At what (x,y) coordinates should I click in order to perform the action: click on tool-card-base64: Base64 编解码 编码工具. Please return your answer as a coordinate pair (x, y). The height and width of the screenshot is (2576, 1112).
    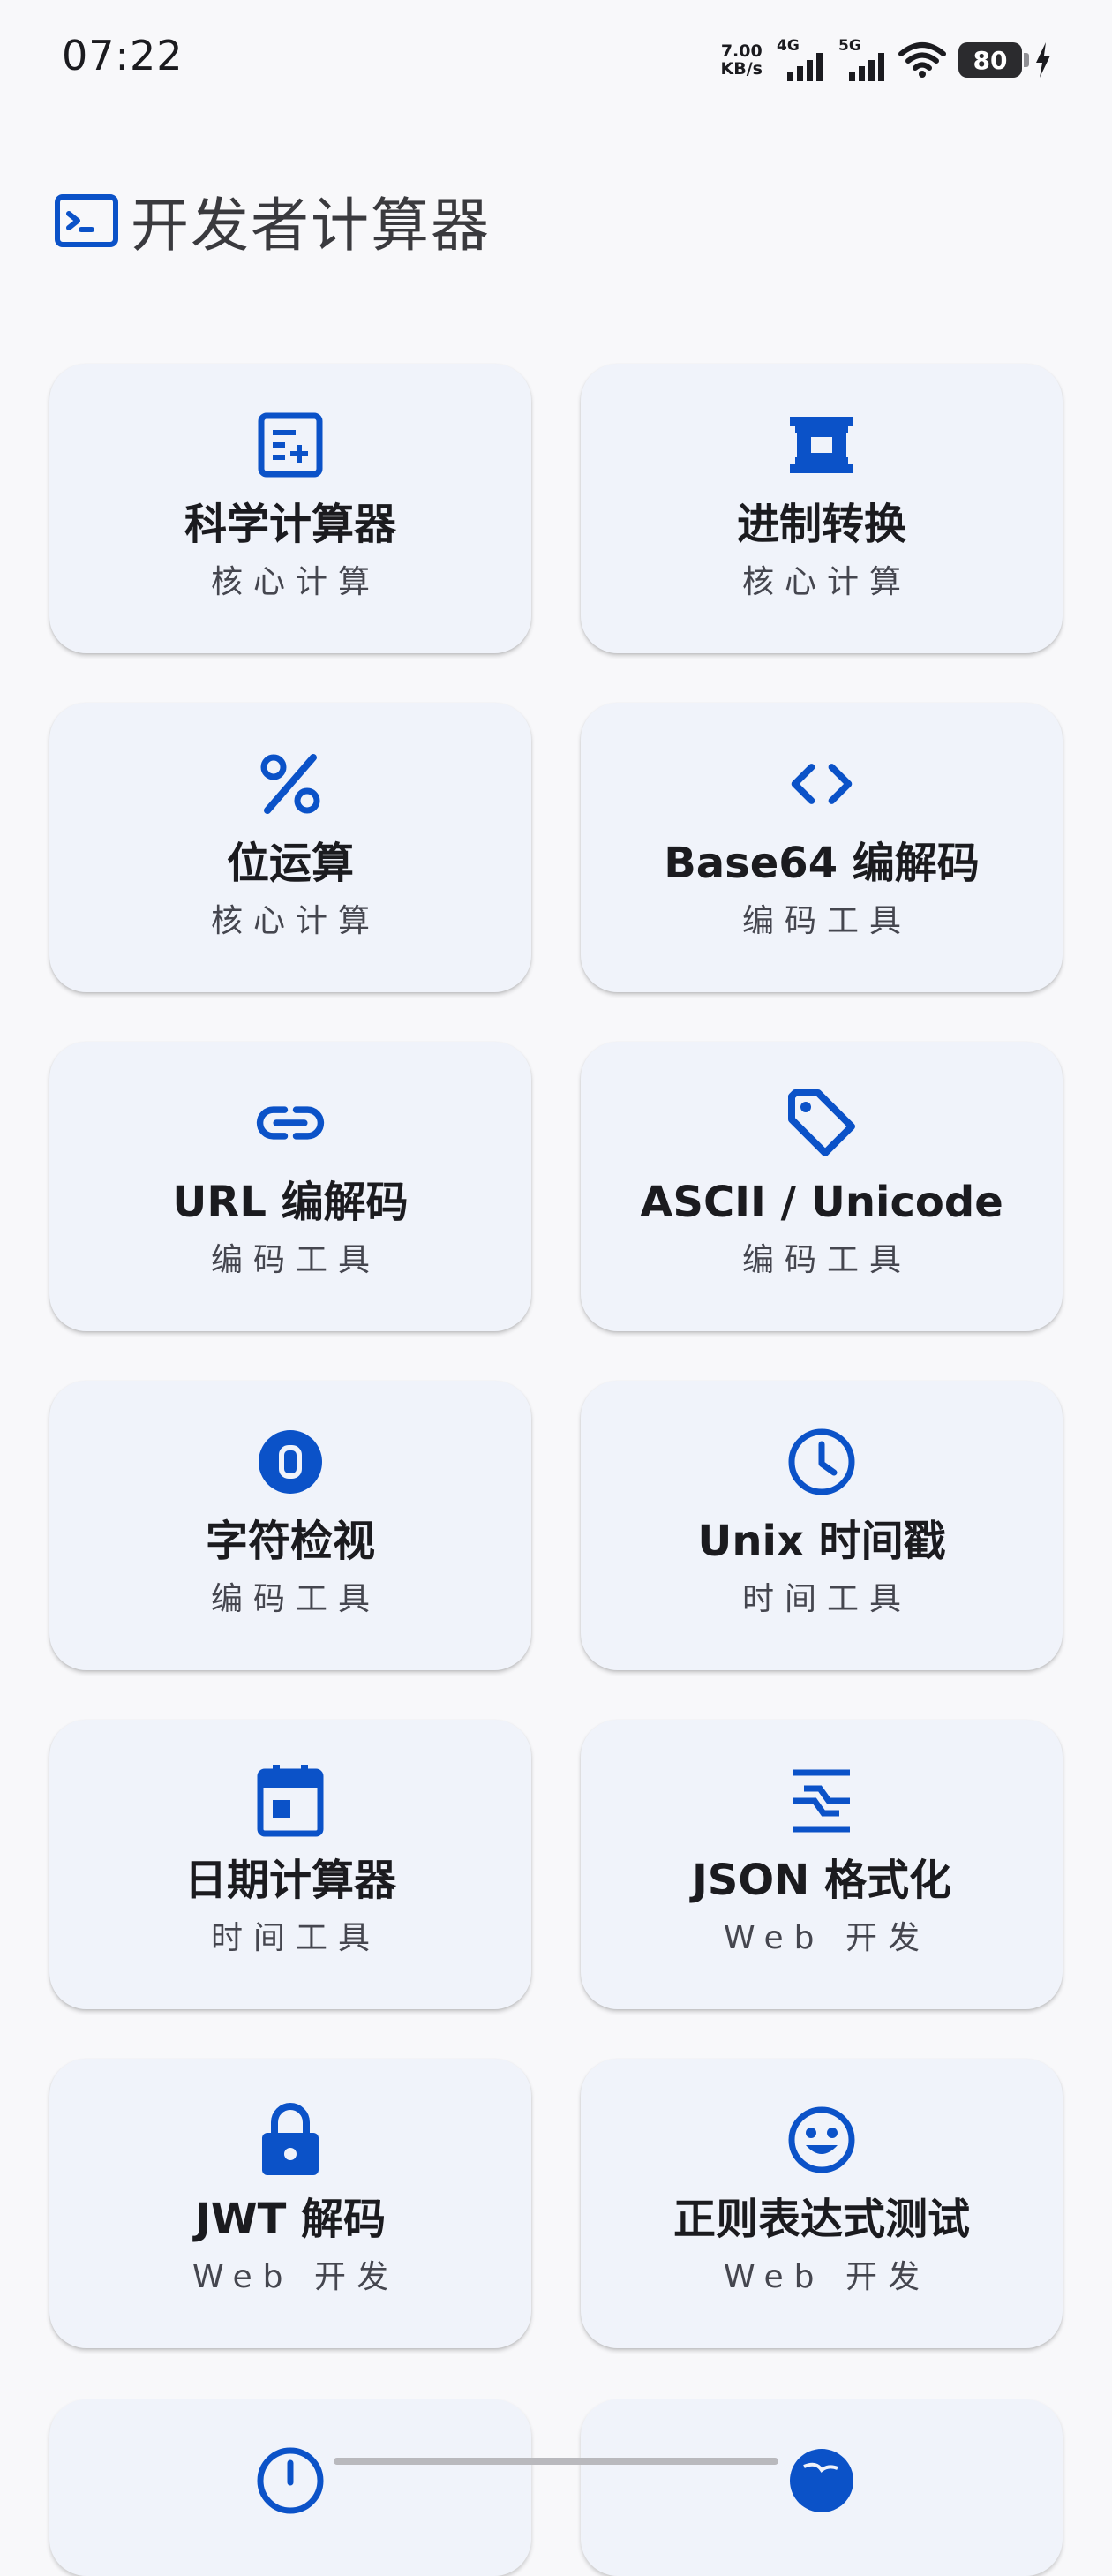
    Looking at the image, I should click on (822, 848).